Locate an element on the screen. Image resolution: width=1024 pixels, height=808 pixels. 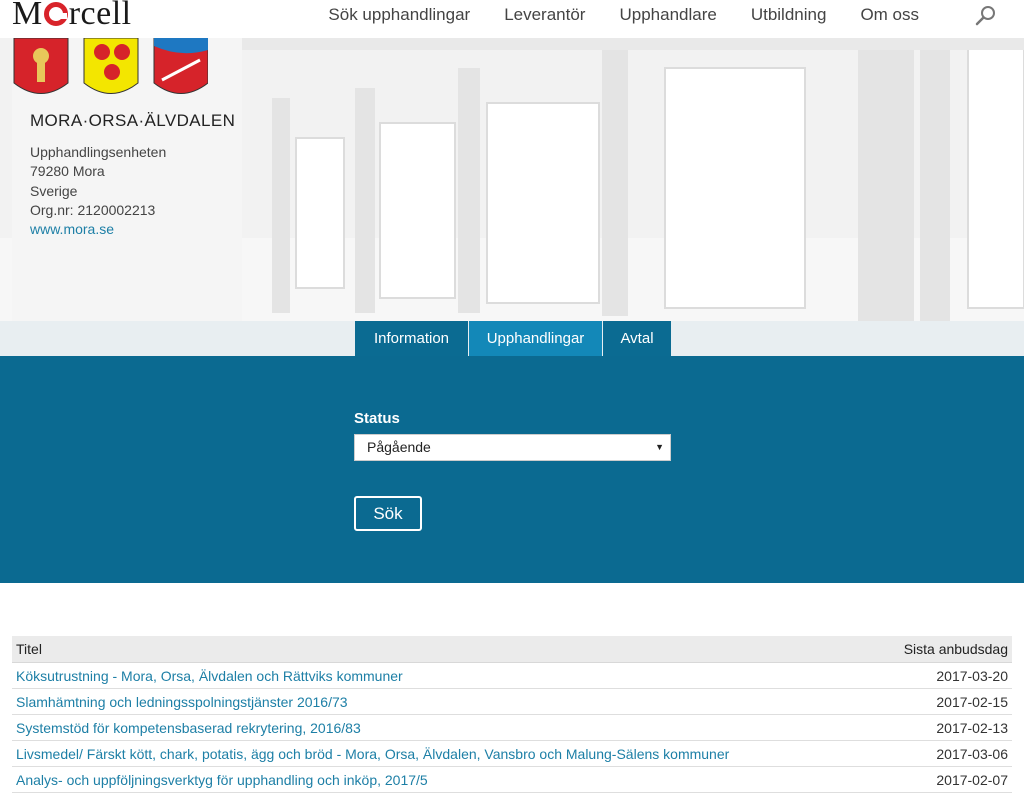
logo-ring-icon is located at coordinates (55, 14).